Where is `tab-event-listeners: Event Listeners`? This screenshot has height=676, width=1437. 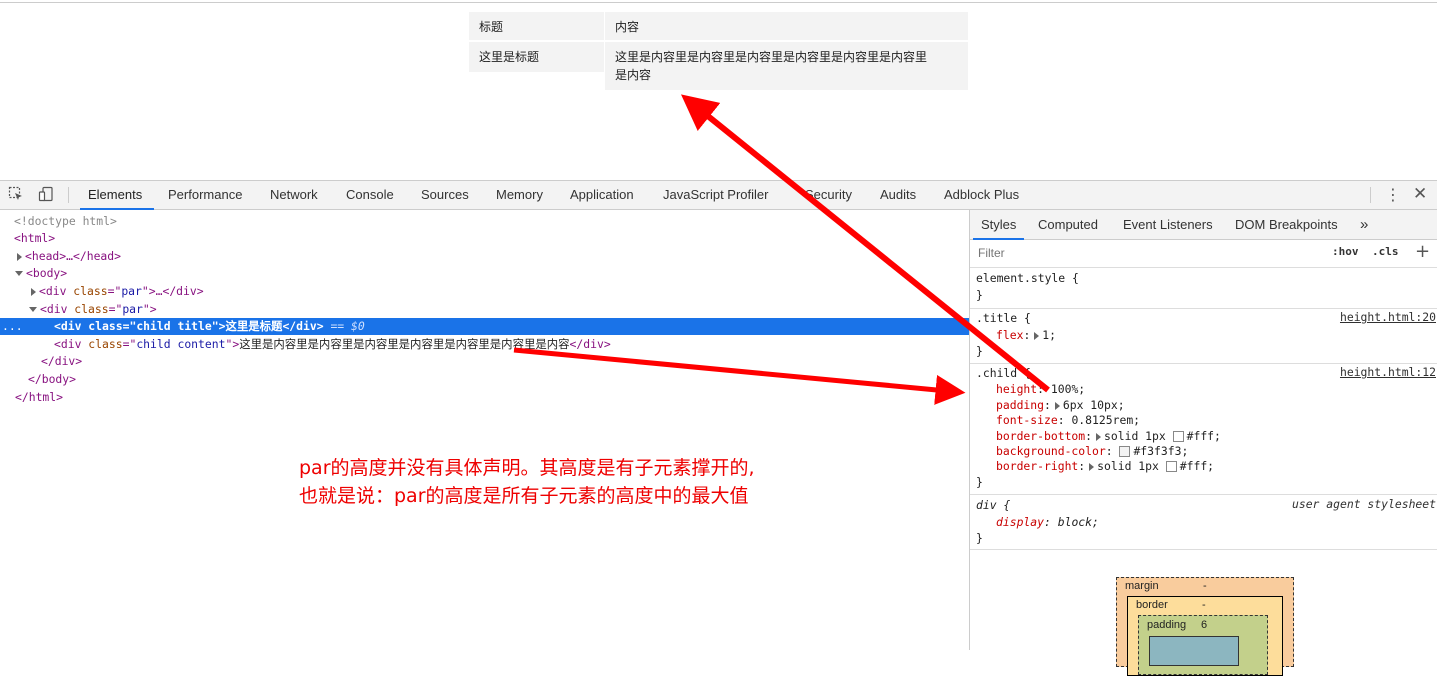
tab-event-listeners: Event Listeners is located at coordinates (1168, 224).